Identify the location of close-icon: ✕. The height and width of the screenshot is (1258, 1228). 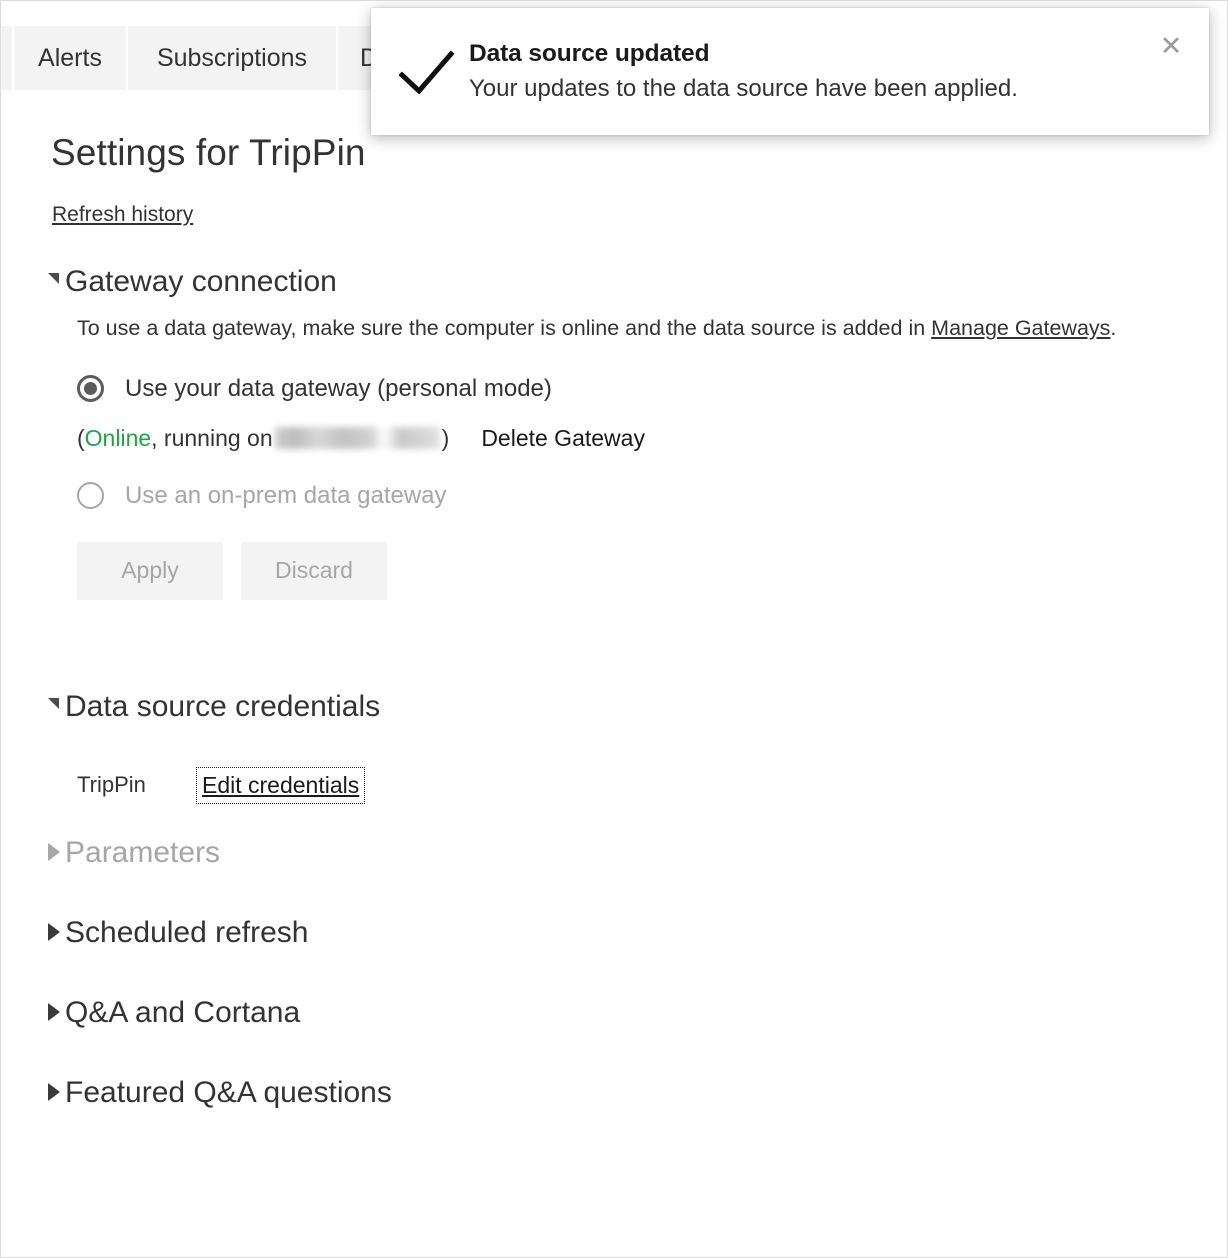
(1171, 46).